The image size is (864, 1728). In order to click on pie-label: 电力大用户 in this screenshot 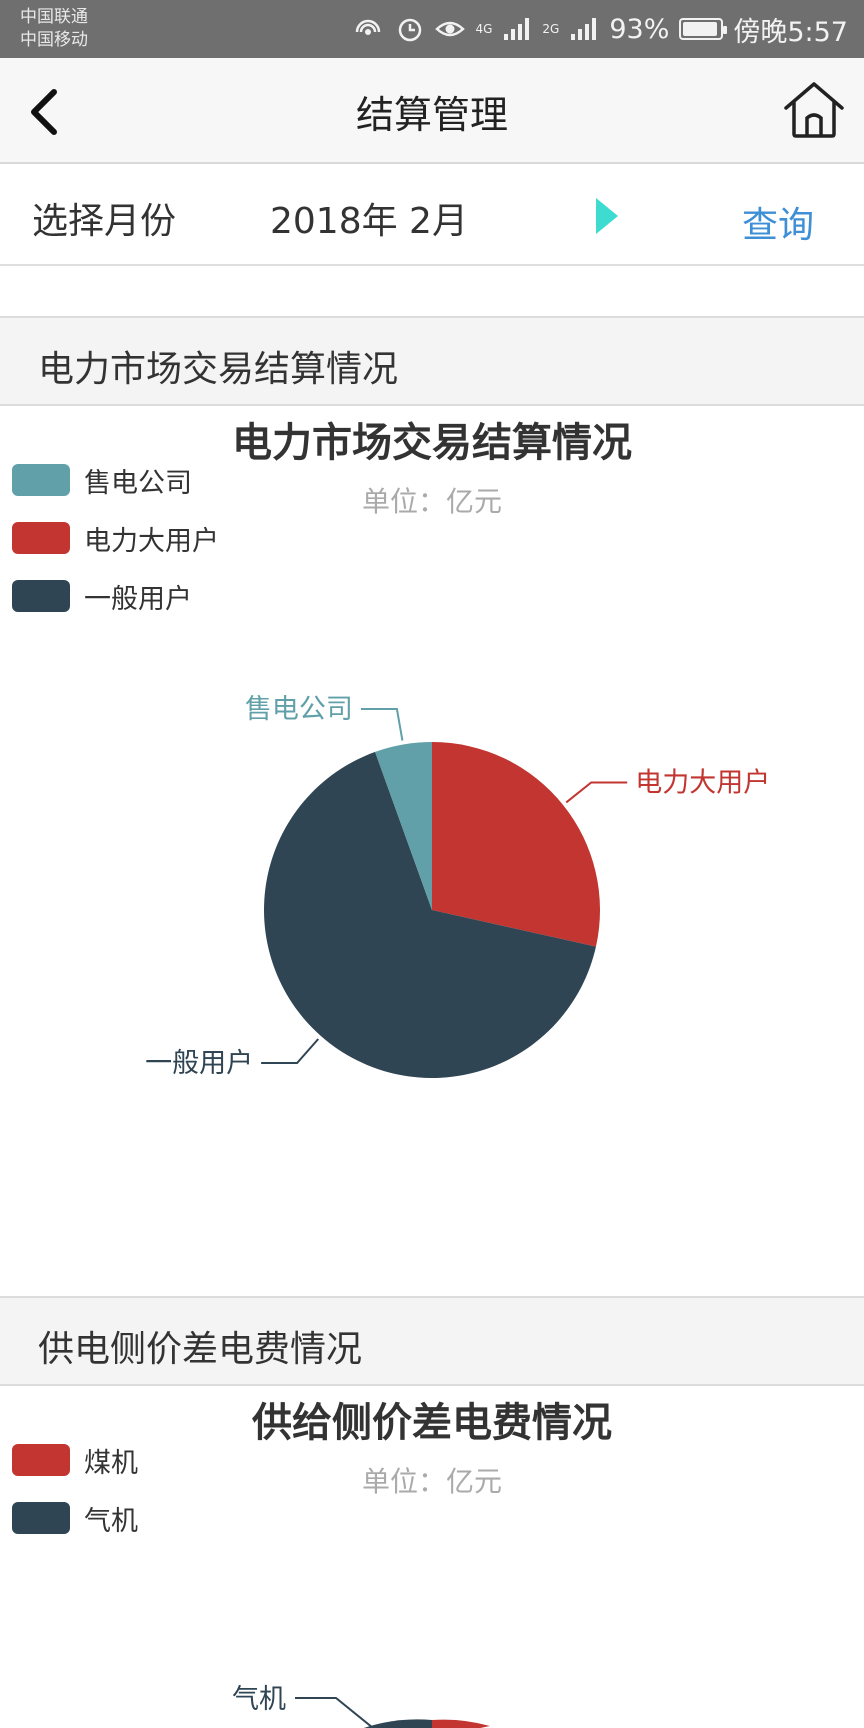, I will do `click(702, 782)`.